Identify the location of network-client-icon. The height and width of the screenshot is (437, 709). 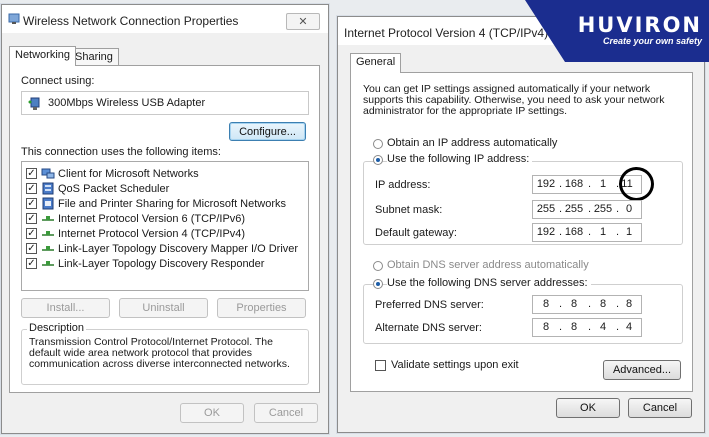
(48, 173).